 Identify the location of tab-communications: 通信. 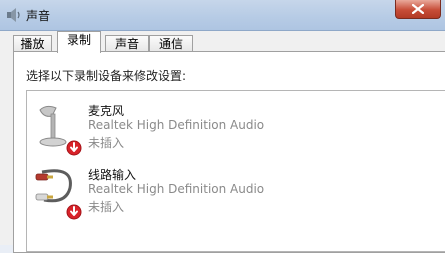
(171, 43).